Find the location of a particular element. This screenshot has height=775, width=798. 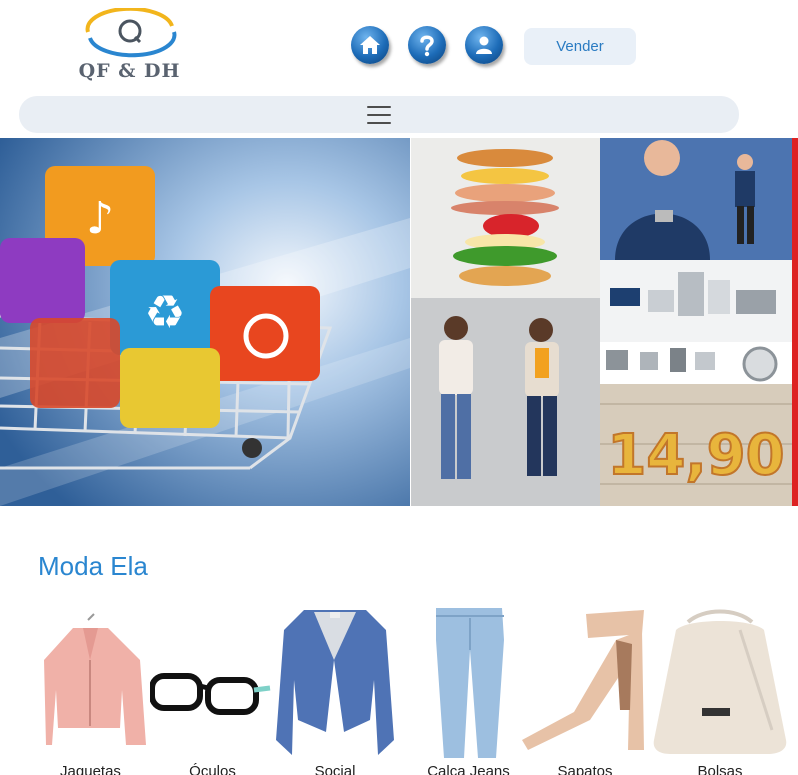

heel-sandal-icon is located at coordinates (583, 680).